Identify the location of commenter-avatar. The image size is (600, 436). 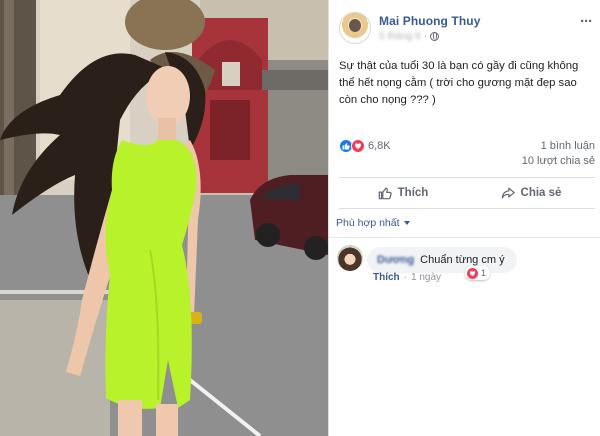
(350, 258).